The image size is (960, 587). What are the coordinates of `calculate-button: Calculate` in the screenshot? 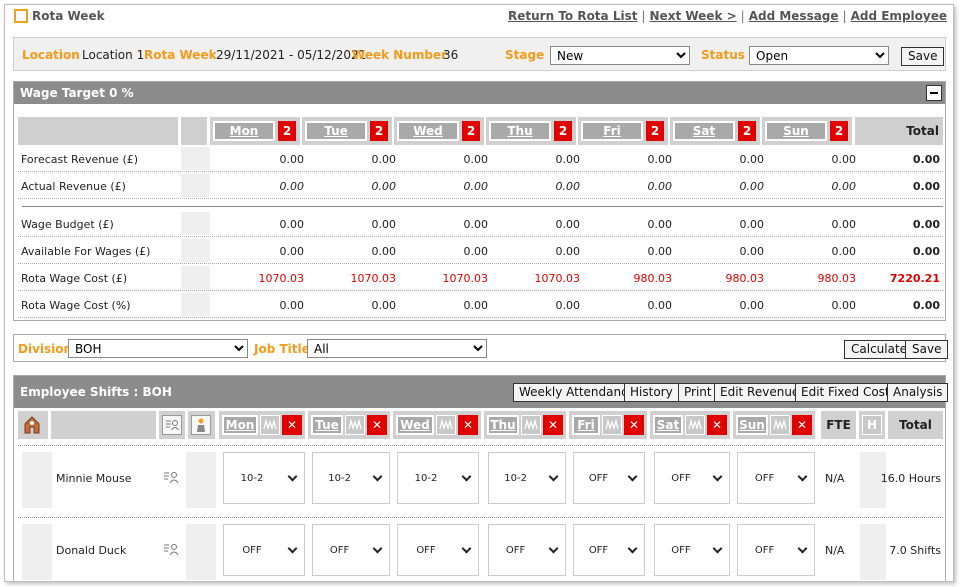 It's located at (879, 349).